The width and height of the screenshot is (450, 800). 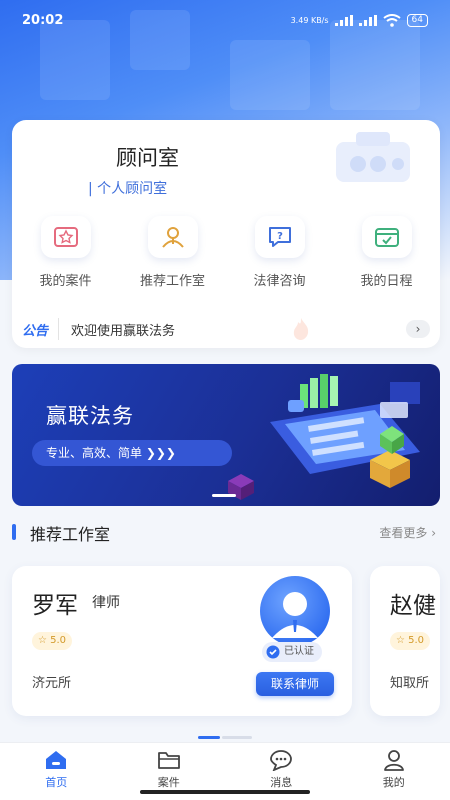 I want to click on quick-action-label: 我的案件, so click(x=65, y=281).